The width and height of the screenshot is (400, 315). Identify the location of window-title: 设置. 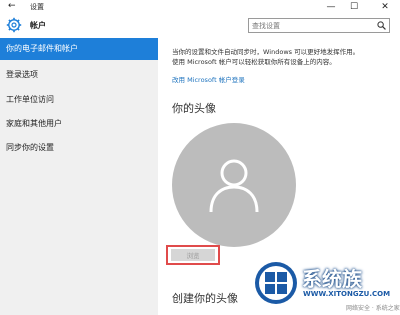
(37, 7).